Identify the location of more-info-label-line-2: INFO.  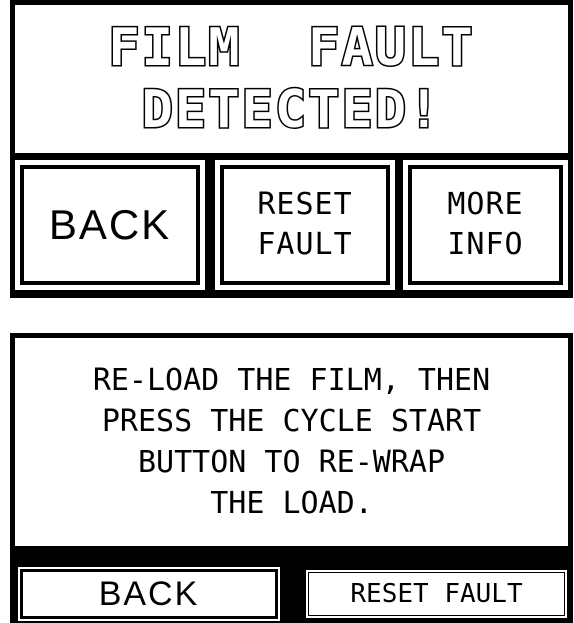
(485, 244).